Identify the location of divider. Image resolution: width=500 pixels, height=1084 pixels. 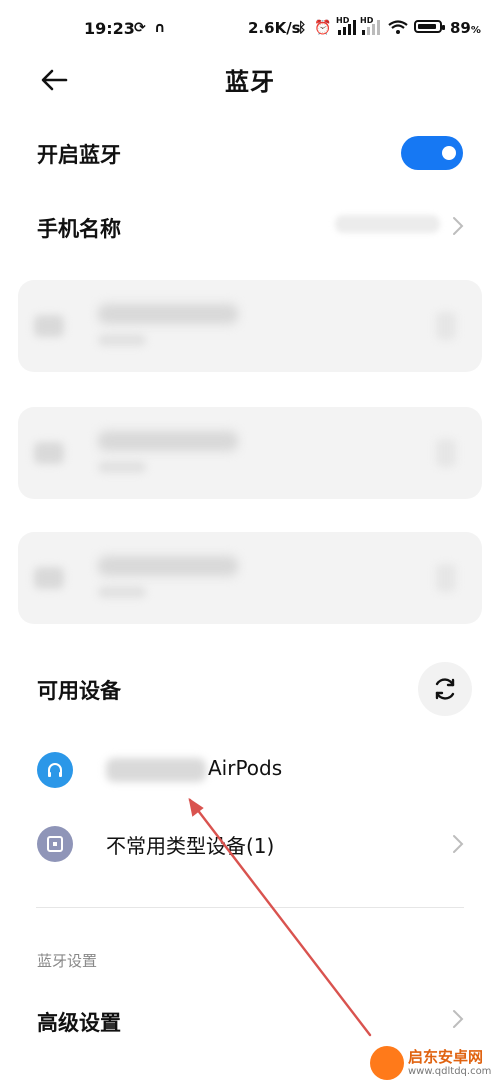
(250, 907).